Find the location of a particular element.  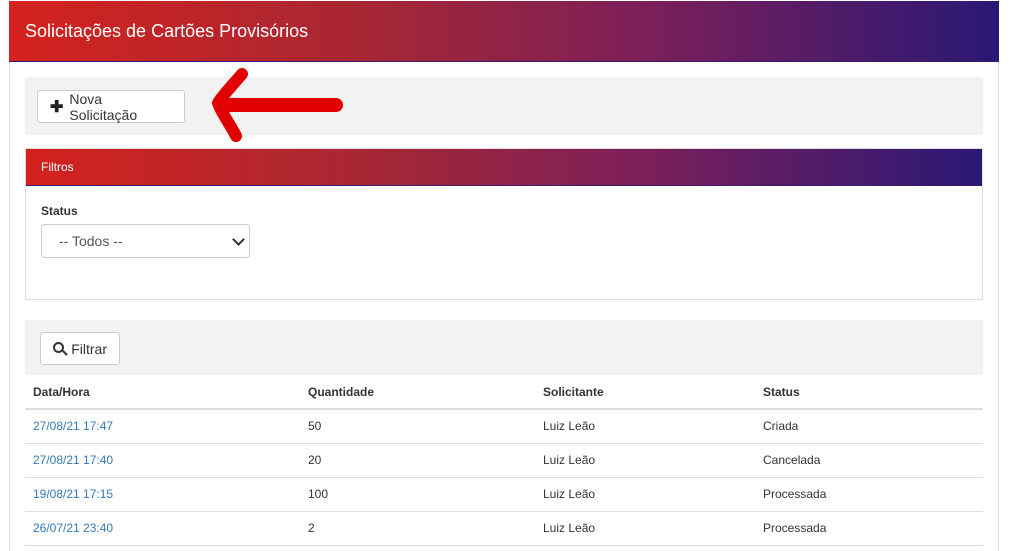

filter-bar: Filtrar is located at coordinates (504, 347).